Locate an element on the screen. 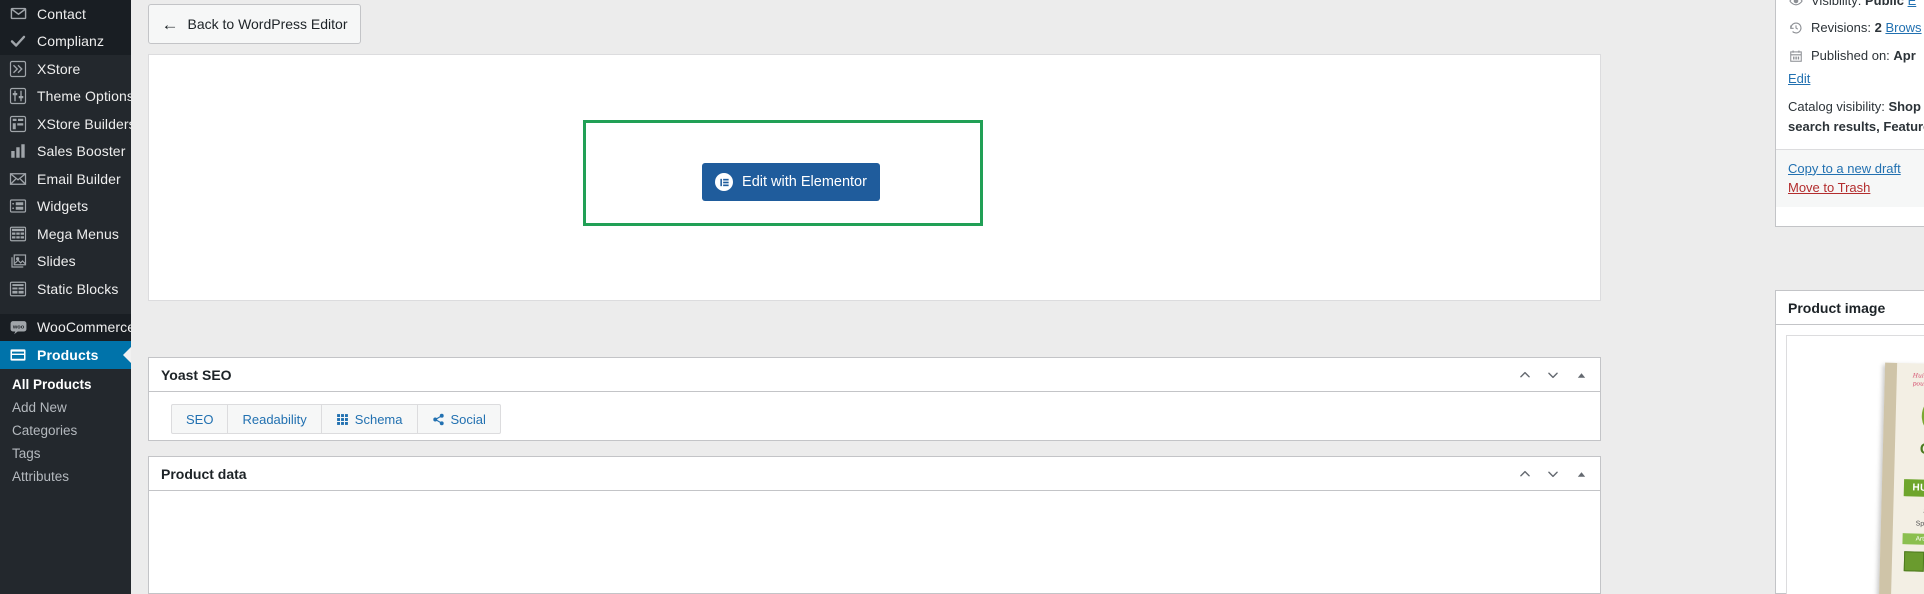 The image size is (1924, 594). sidebar-item-mega-menus: Mega Menus is located at coordinates (65, 234).